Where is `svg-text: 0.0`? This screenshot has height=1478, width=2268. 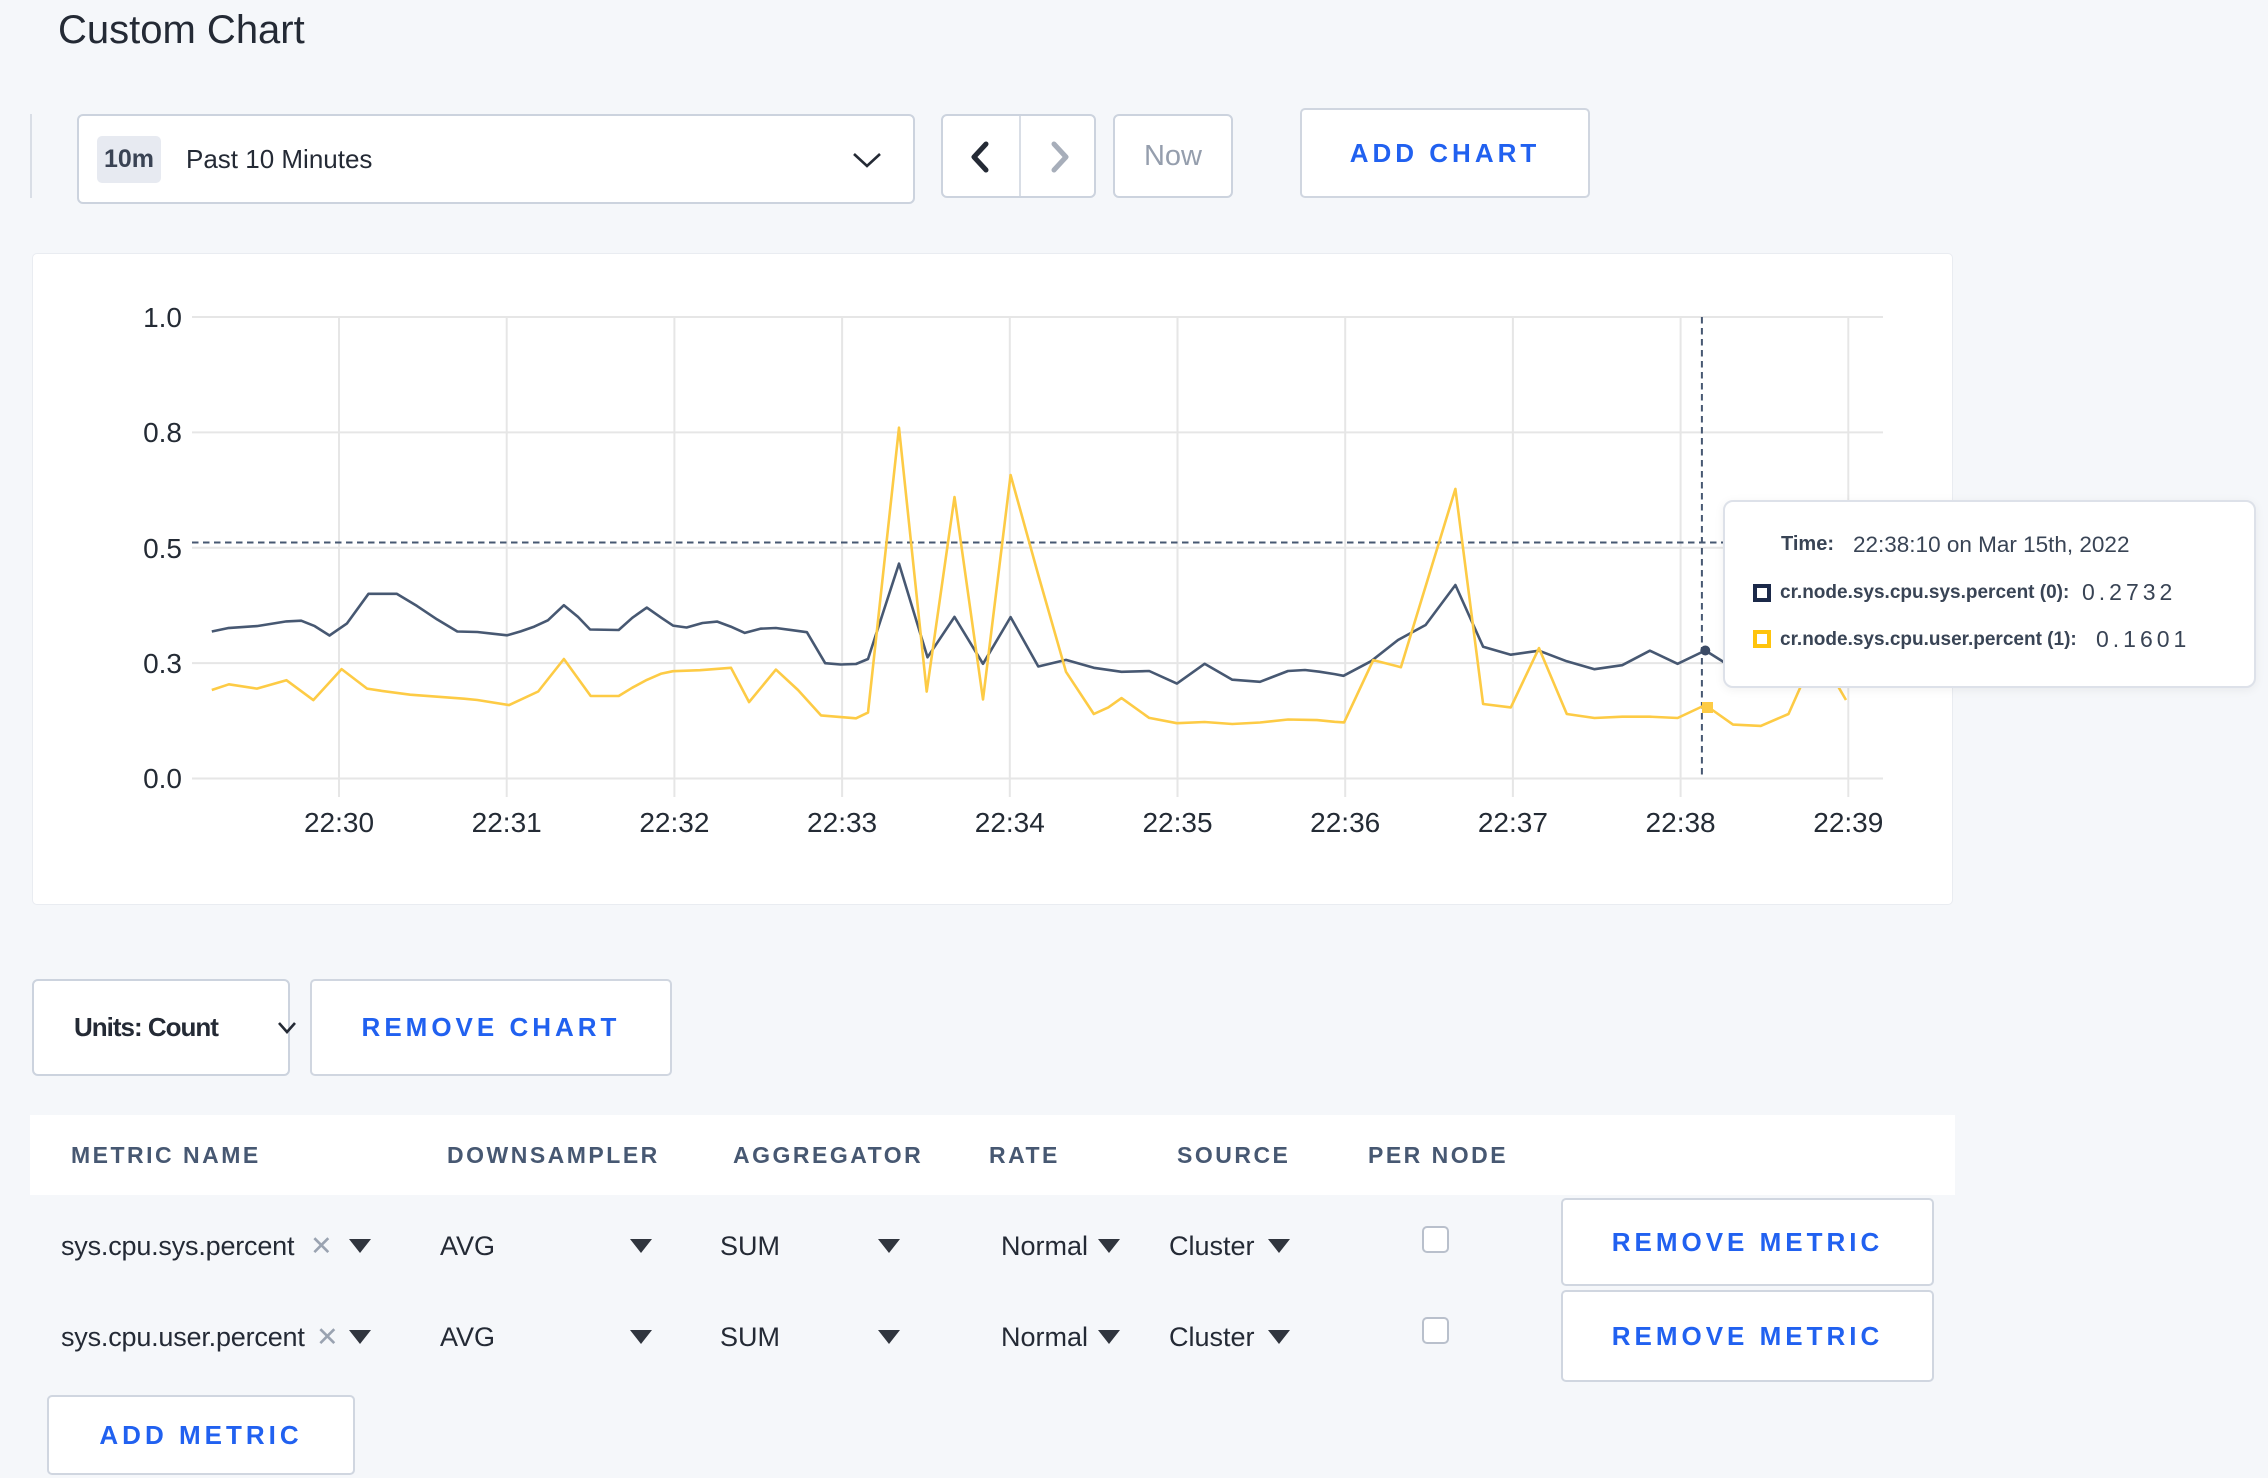
svg-text: 0.0 is located at coordinates (162, 778).